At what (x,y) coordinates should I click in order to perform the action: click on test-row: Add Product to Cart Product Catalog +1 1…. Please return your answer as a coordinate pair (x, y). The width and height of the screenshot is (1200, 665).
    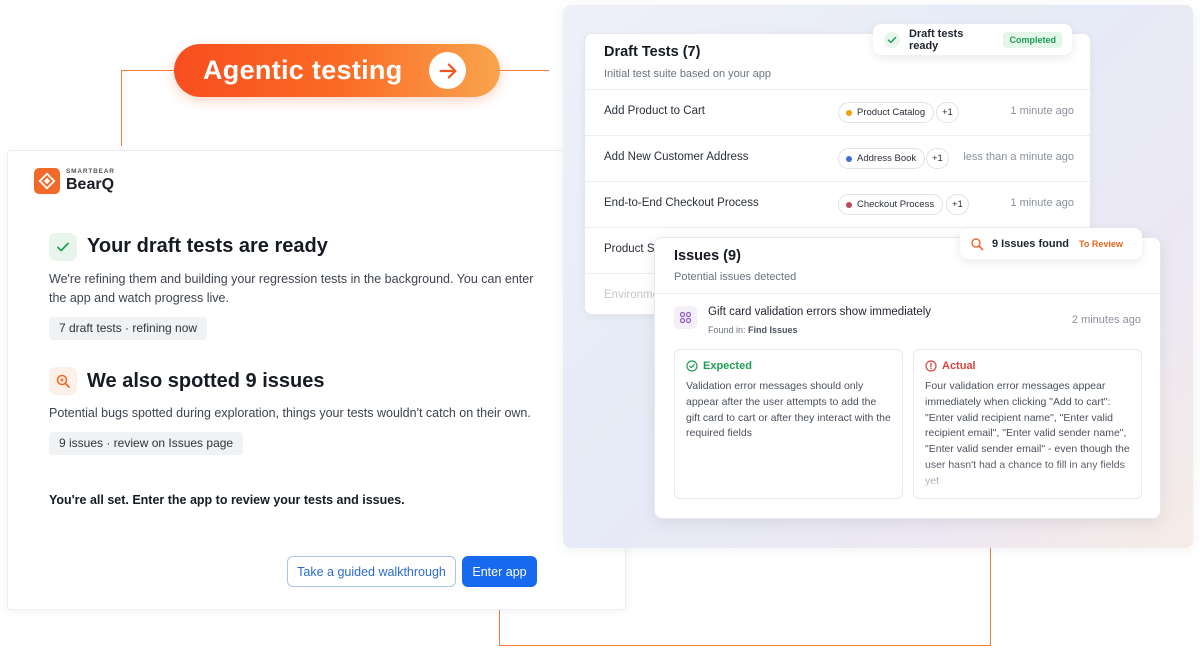
    Looking at the image, I should click on (837, 112).